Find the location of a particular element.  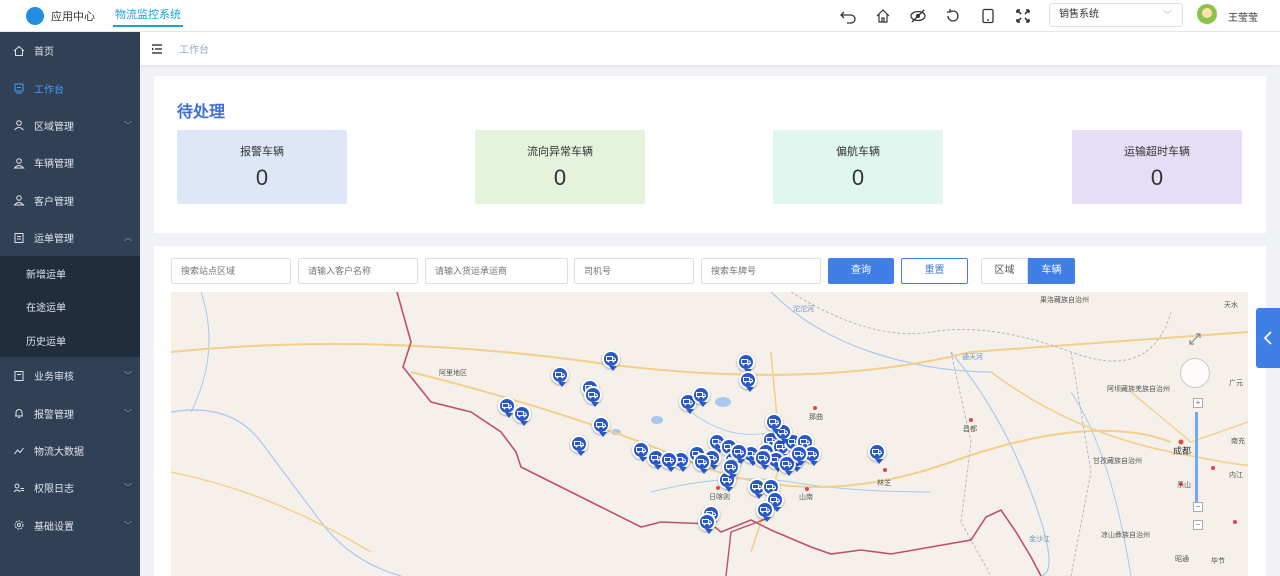

sidebar-item-home: 首页 is located at coordinates (70, 50).